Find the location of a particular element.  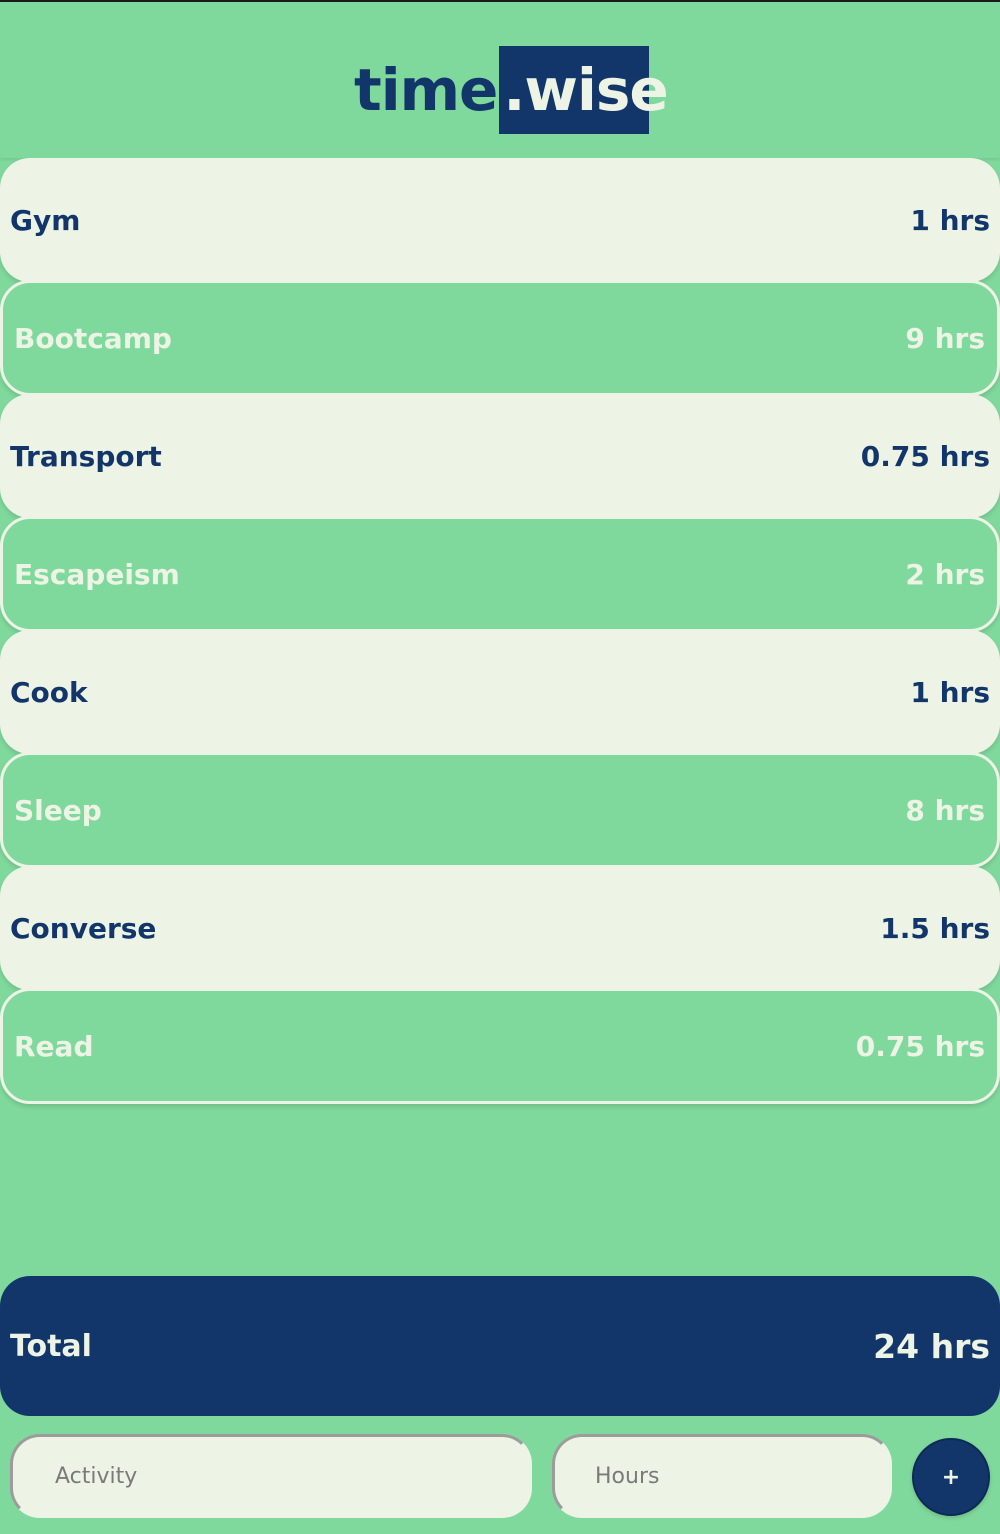

activity-name: Sleep is located at coordinates (58, 810).